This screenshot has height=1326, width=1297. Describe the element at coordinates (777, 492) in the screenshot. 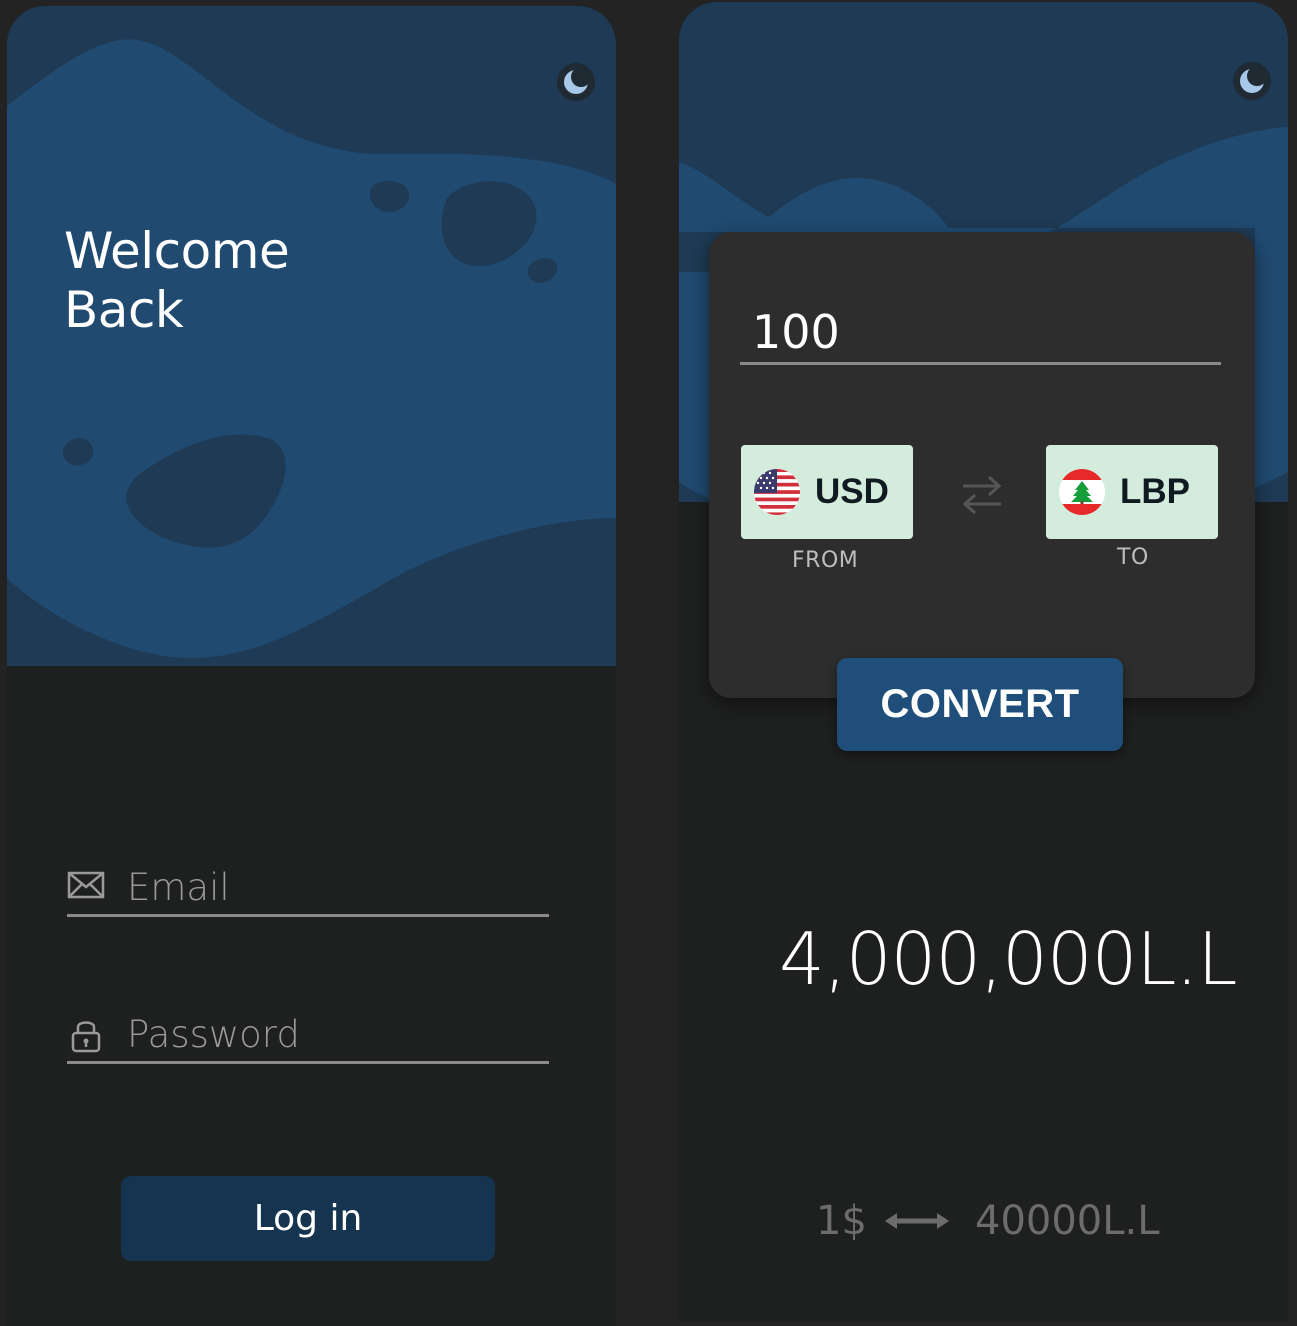

I see `us-flag-icon` at that location.